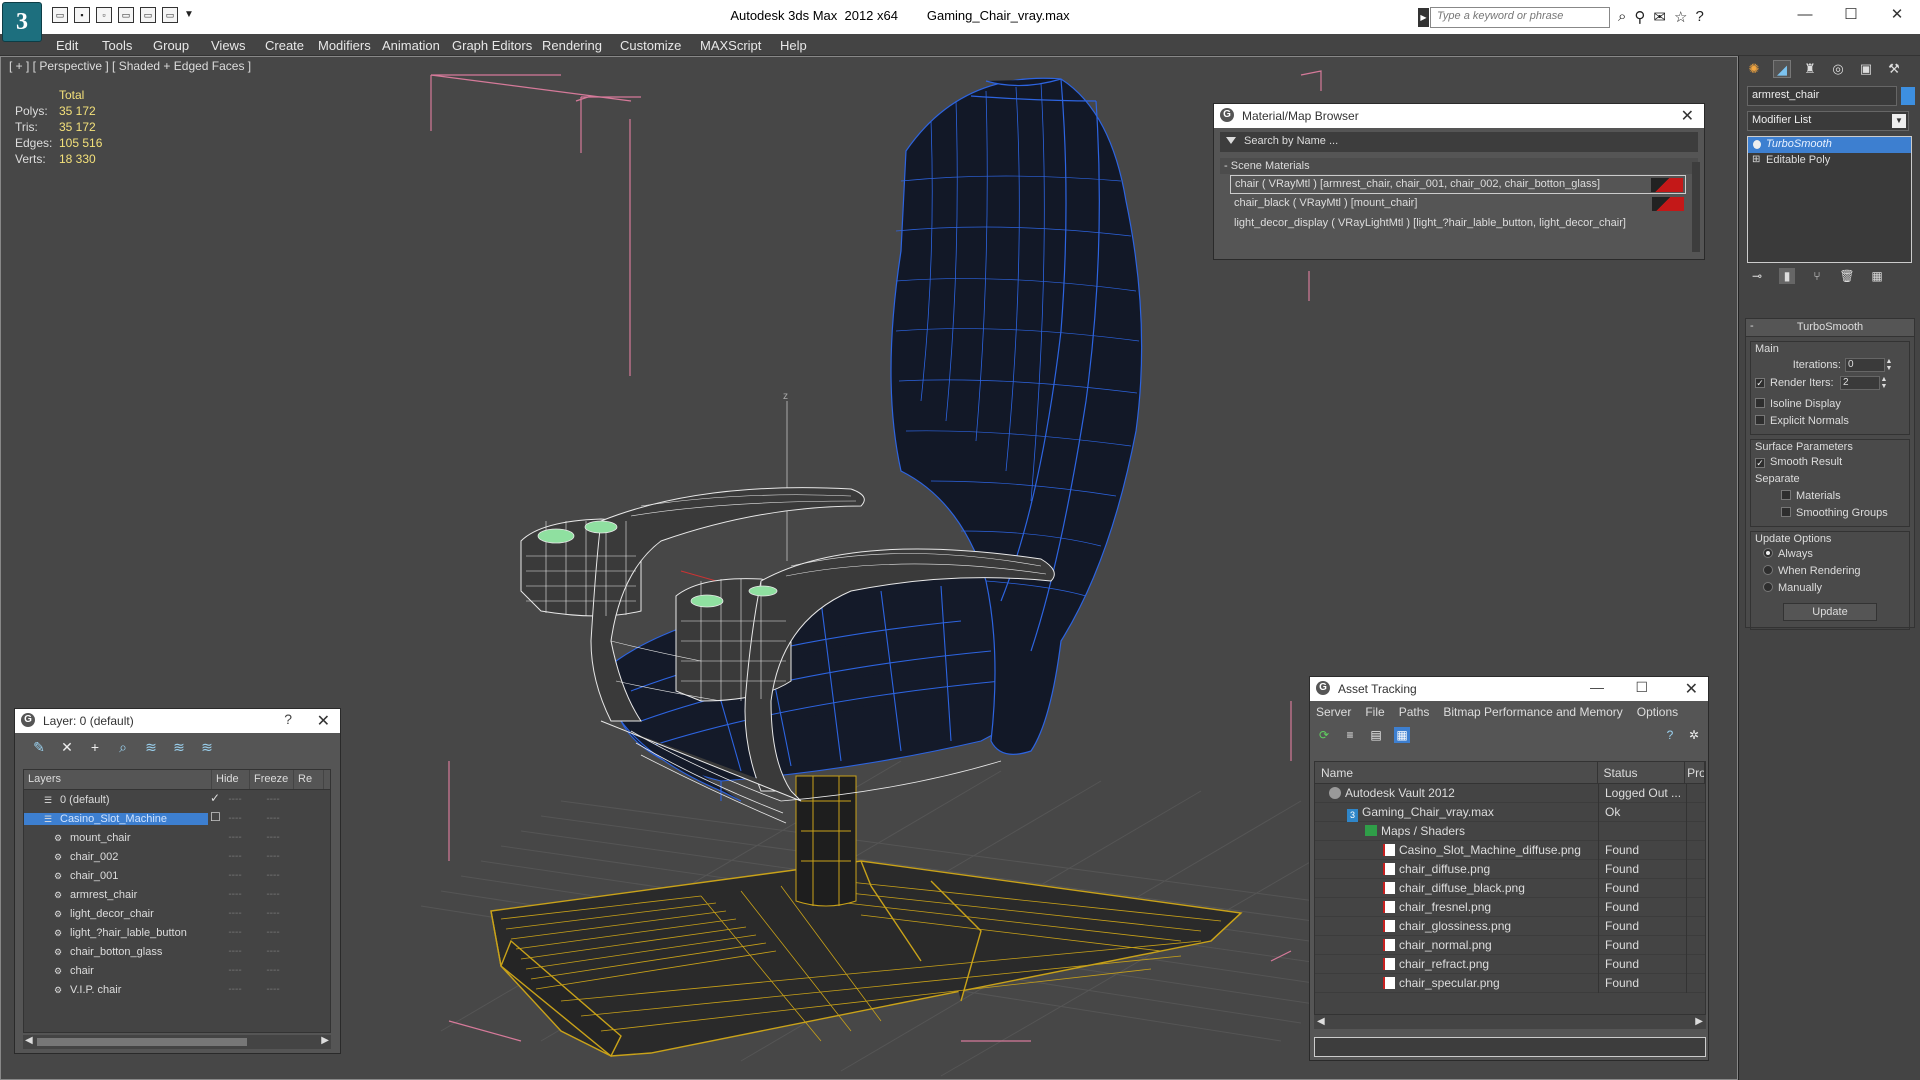 The width and height of the screenshot is (1920, 1080). I want to click on smooth-result-option: ✓ Smooth Result, so click(1830, 462).